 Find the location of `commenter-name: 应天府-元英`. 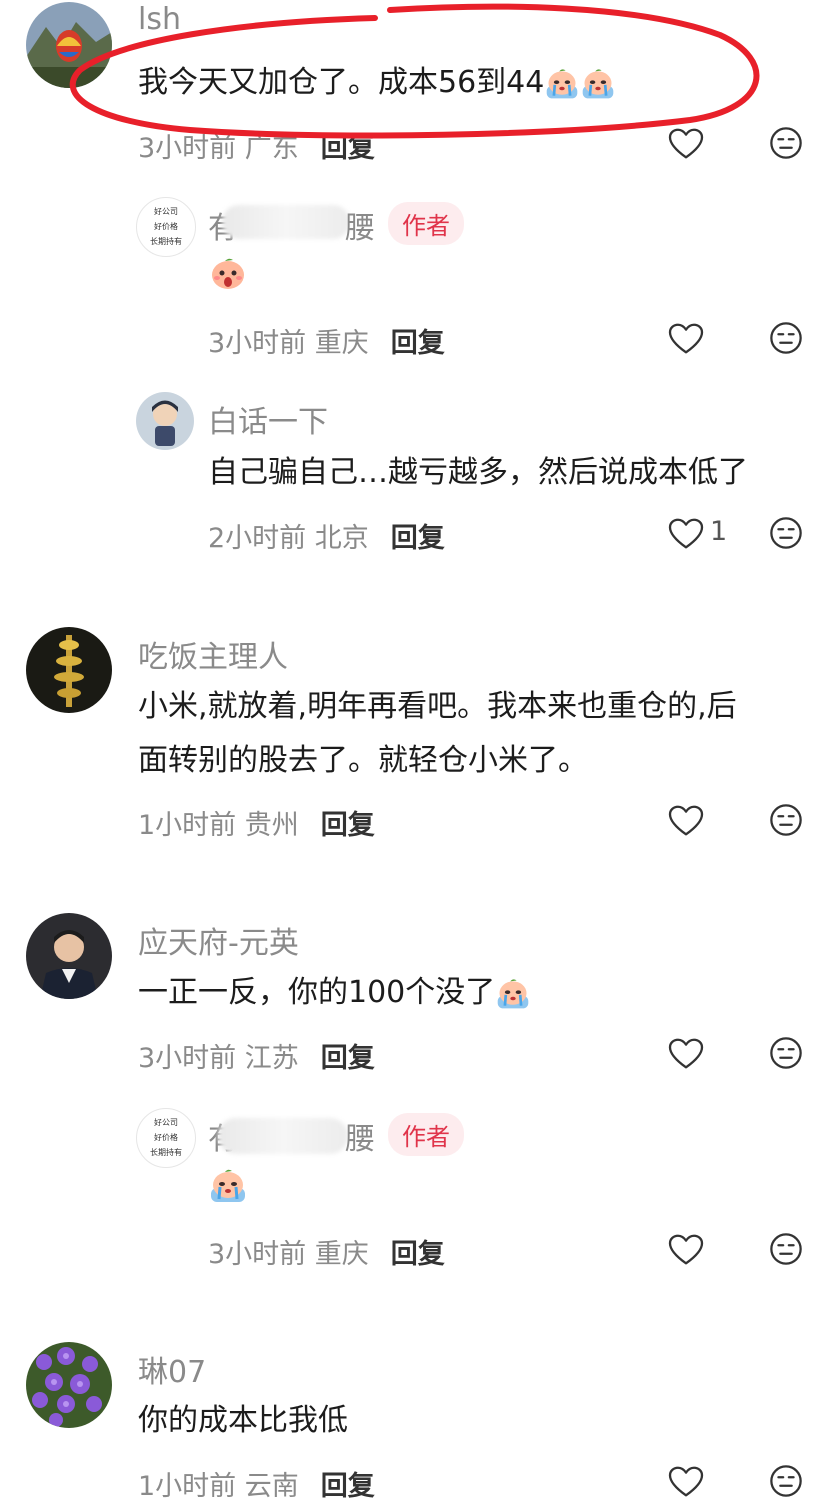

commenter-name: 应天府-元英 is located at coordinates (218, 940).